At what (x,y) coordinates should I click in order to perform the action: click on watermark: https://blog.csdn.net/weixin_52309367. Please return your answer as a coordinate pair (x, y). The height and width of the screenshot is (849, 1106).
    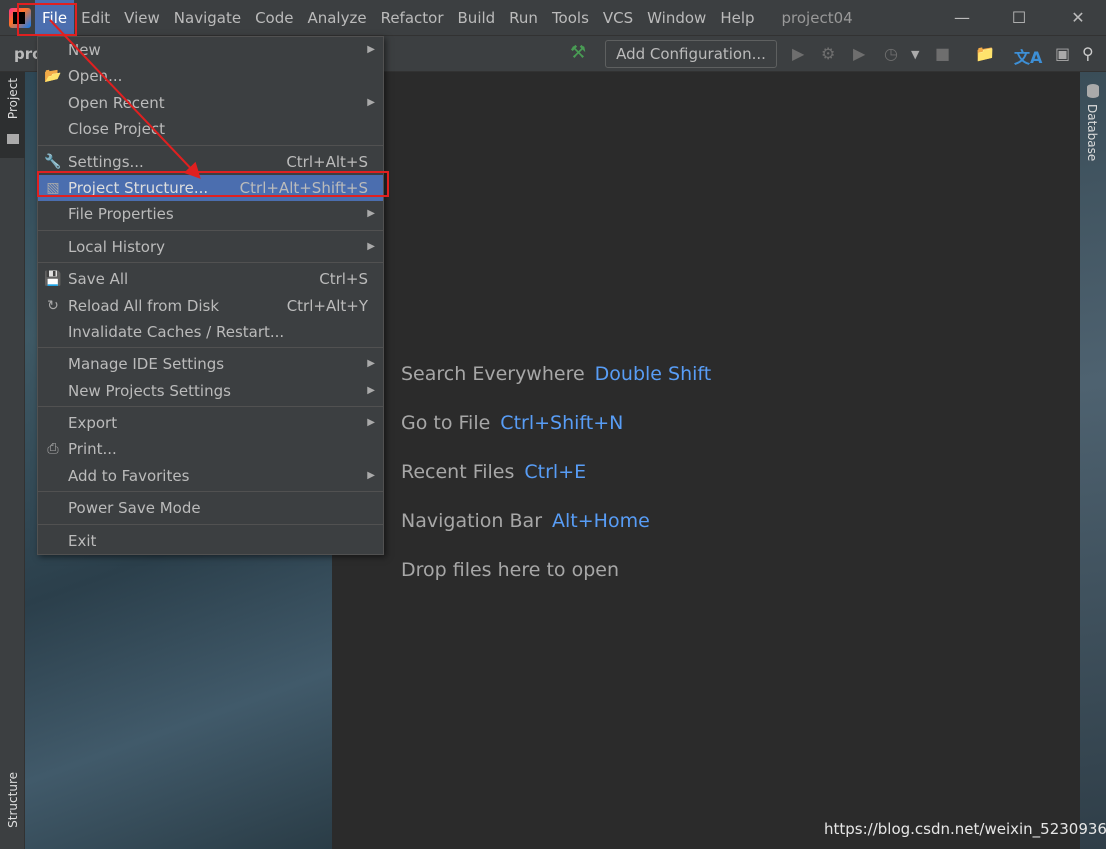
    Looking at the image, I should click on (965, 829).